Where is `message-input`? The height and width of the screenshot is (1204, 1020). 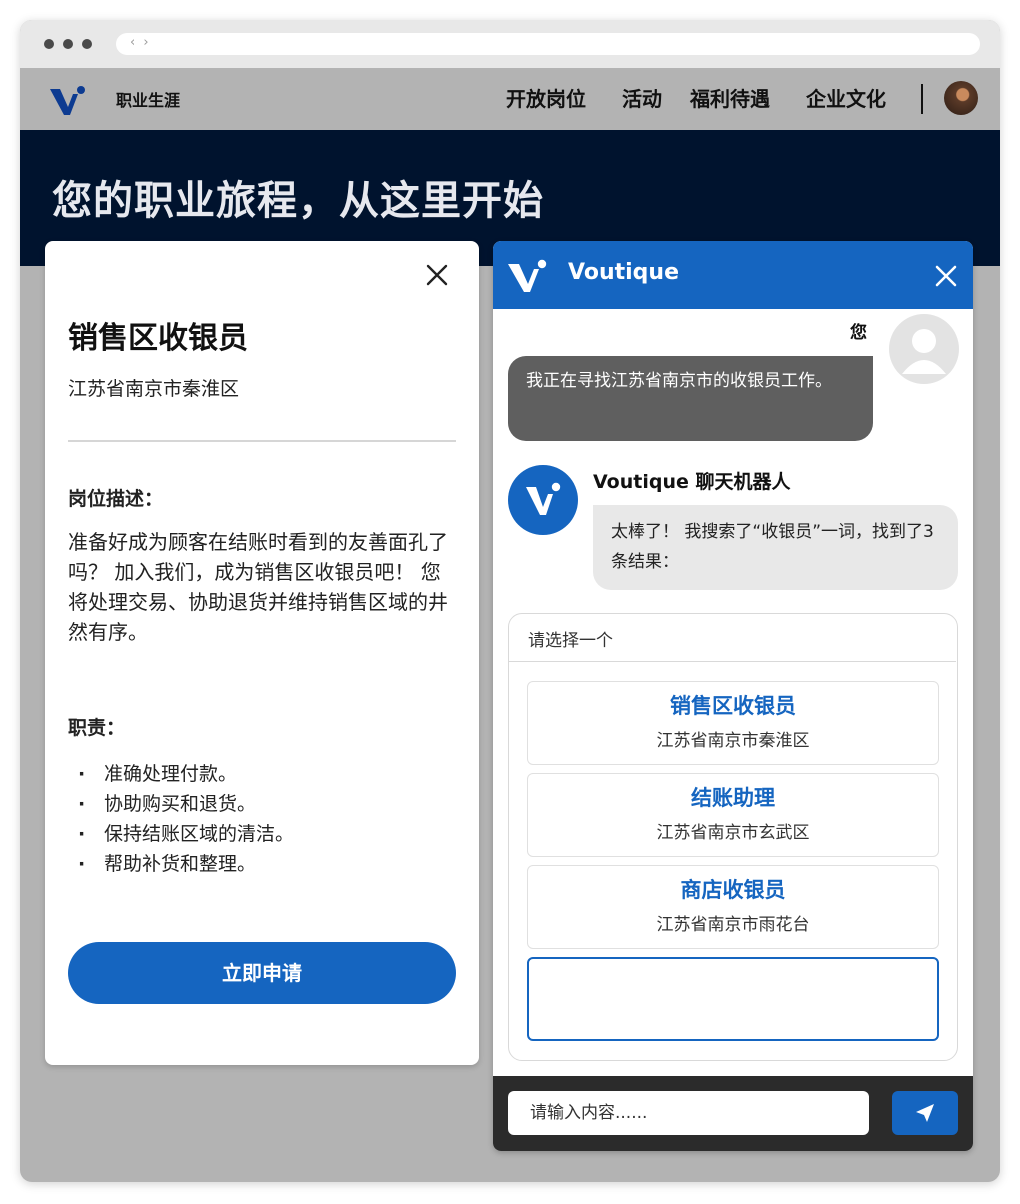 message-input is located at coordinates (688, 1113).